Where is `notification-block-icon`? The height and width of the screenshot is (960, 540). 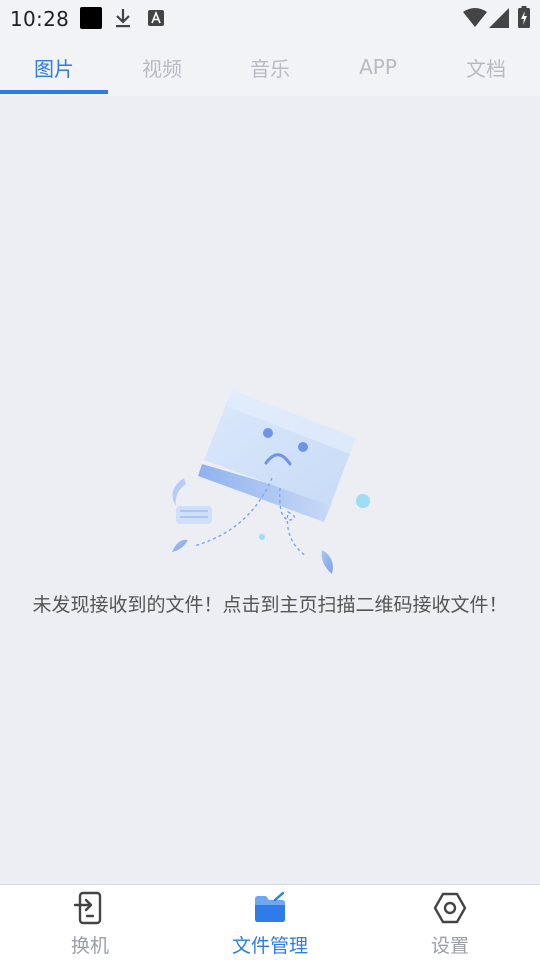
notification-block-icon is located at coordinates (91, 18).